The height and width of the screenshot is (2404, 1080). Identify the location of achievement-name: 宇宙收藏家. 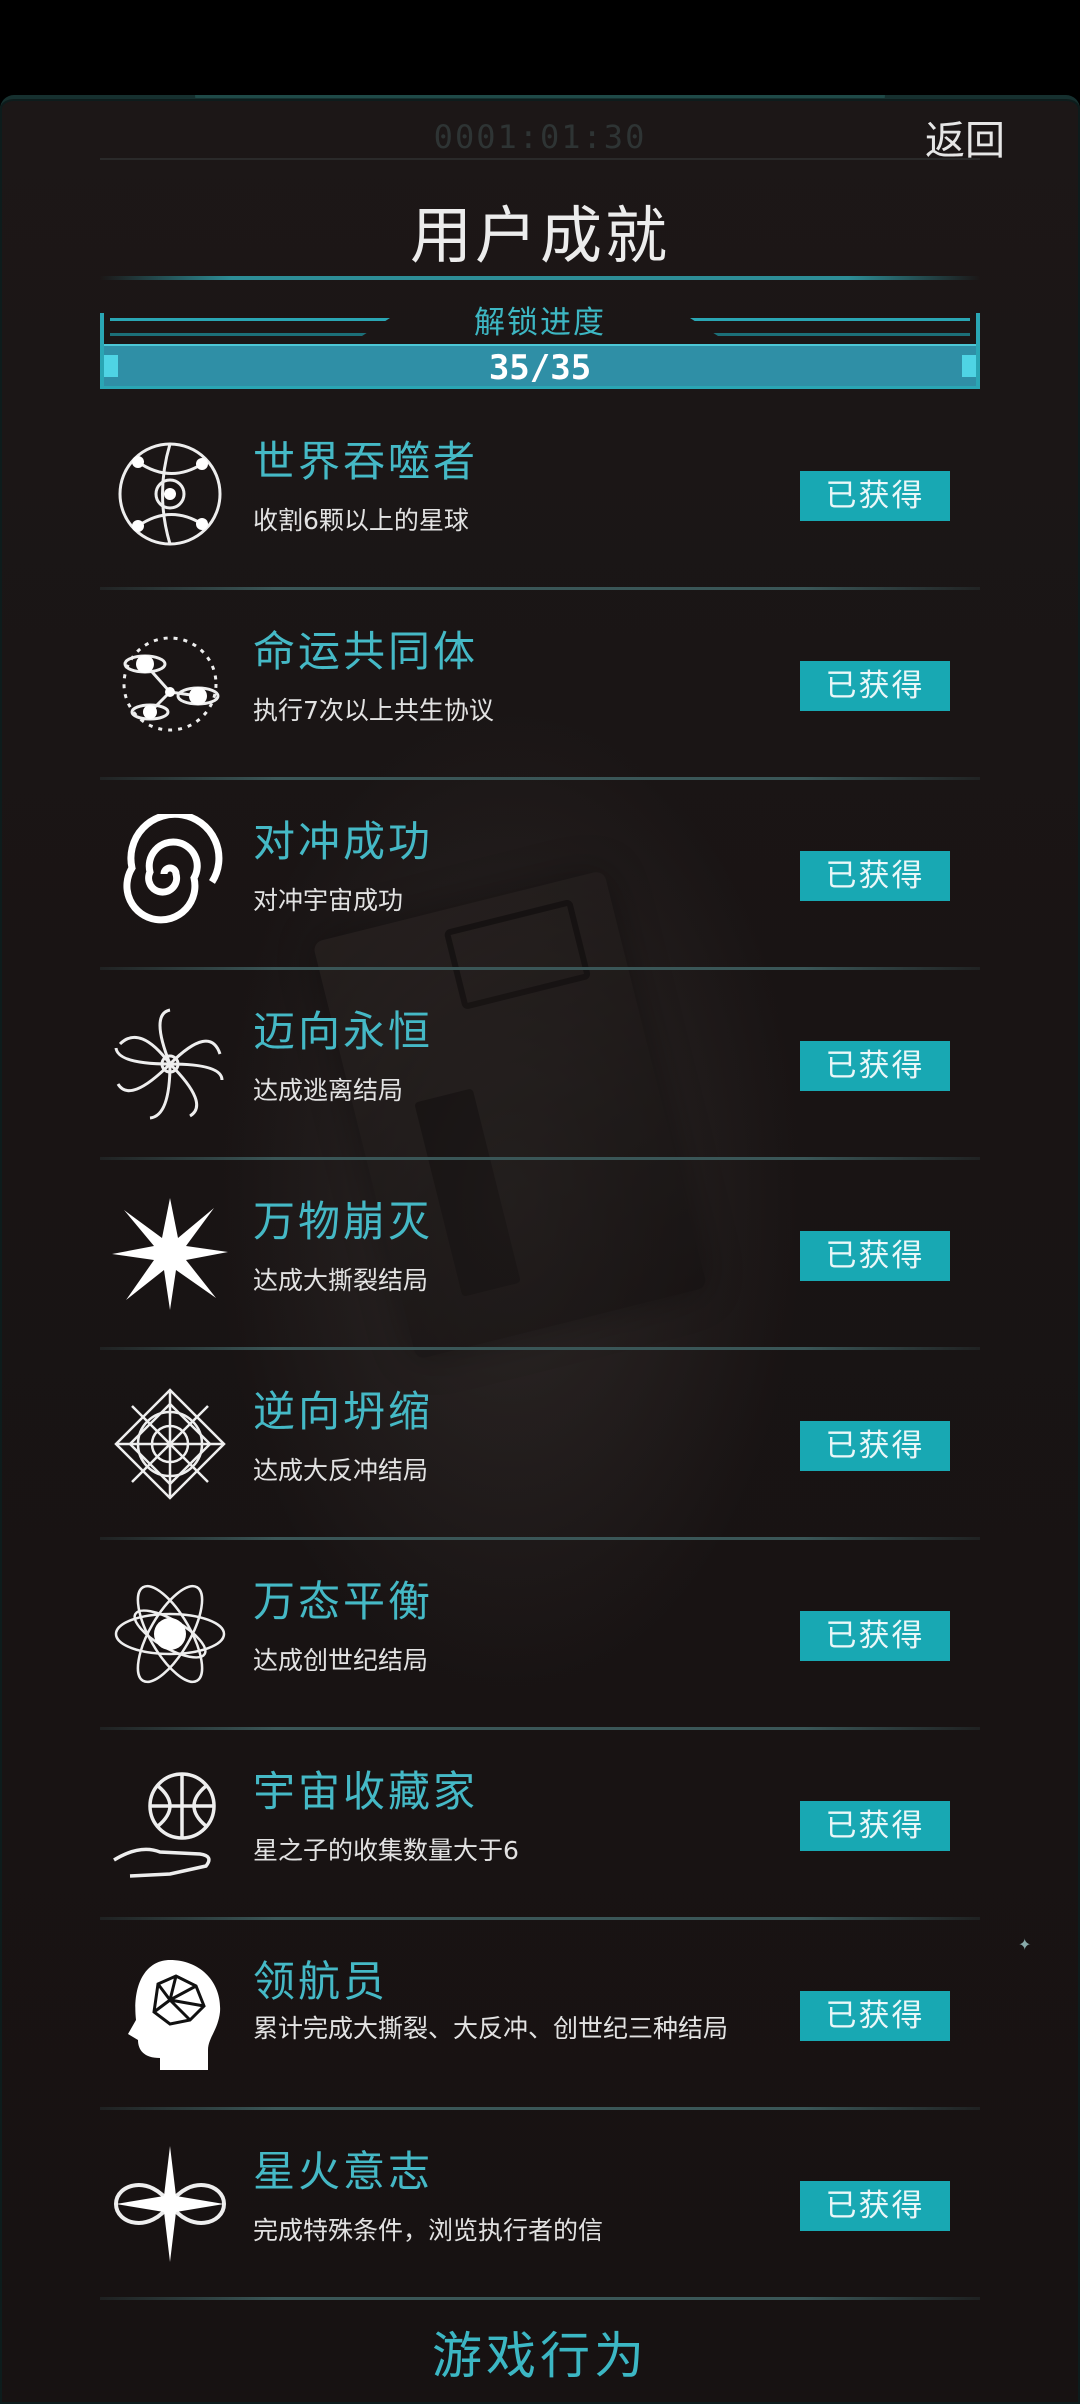
(366, 1791).